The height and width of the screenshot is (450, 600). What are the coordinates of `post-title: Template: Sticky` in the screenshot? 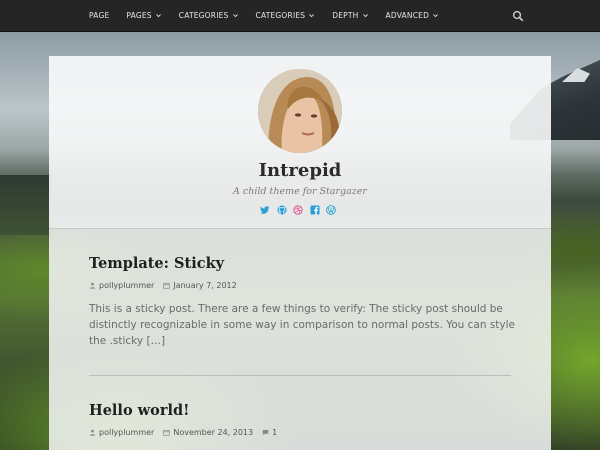 It's located at (304, 263).